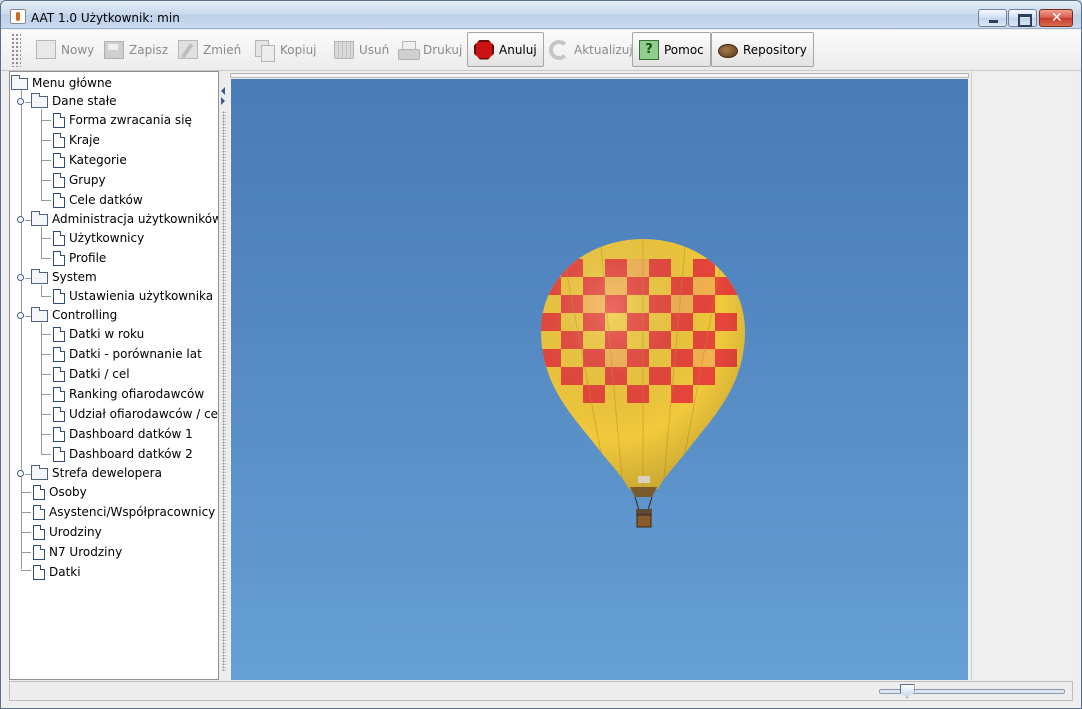  What do you see at coordinates (19, 82) in the screenshot?
I see `folder-open-icon` at bounding box center [19, 82].